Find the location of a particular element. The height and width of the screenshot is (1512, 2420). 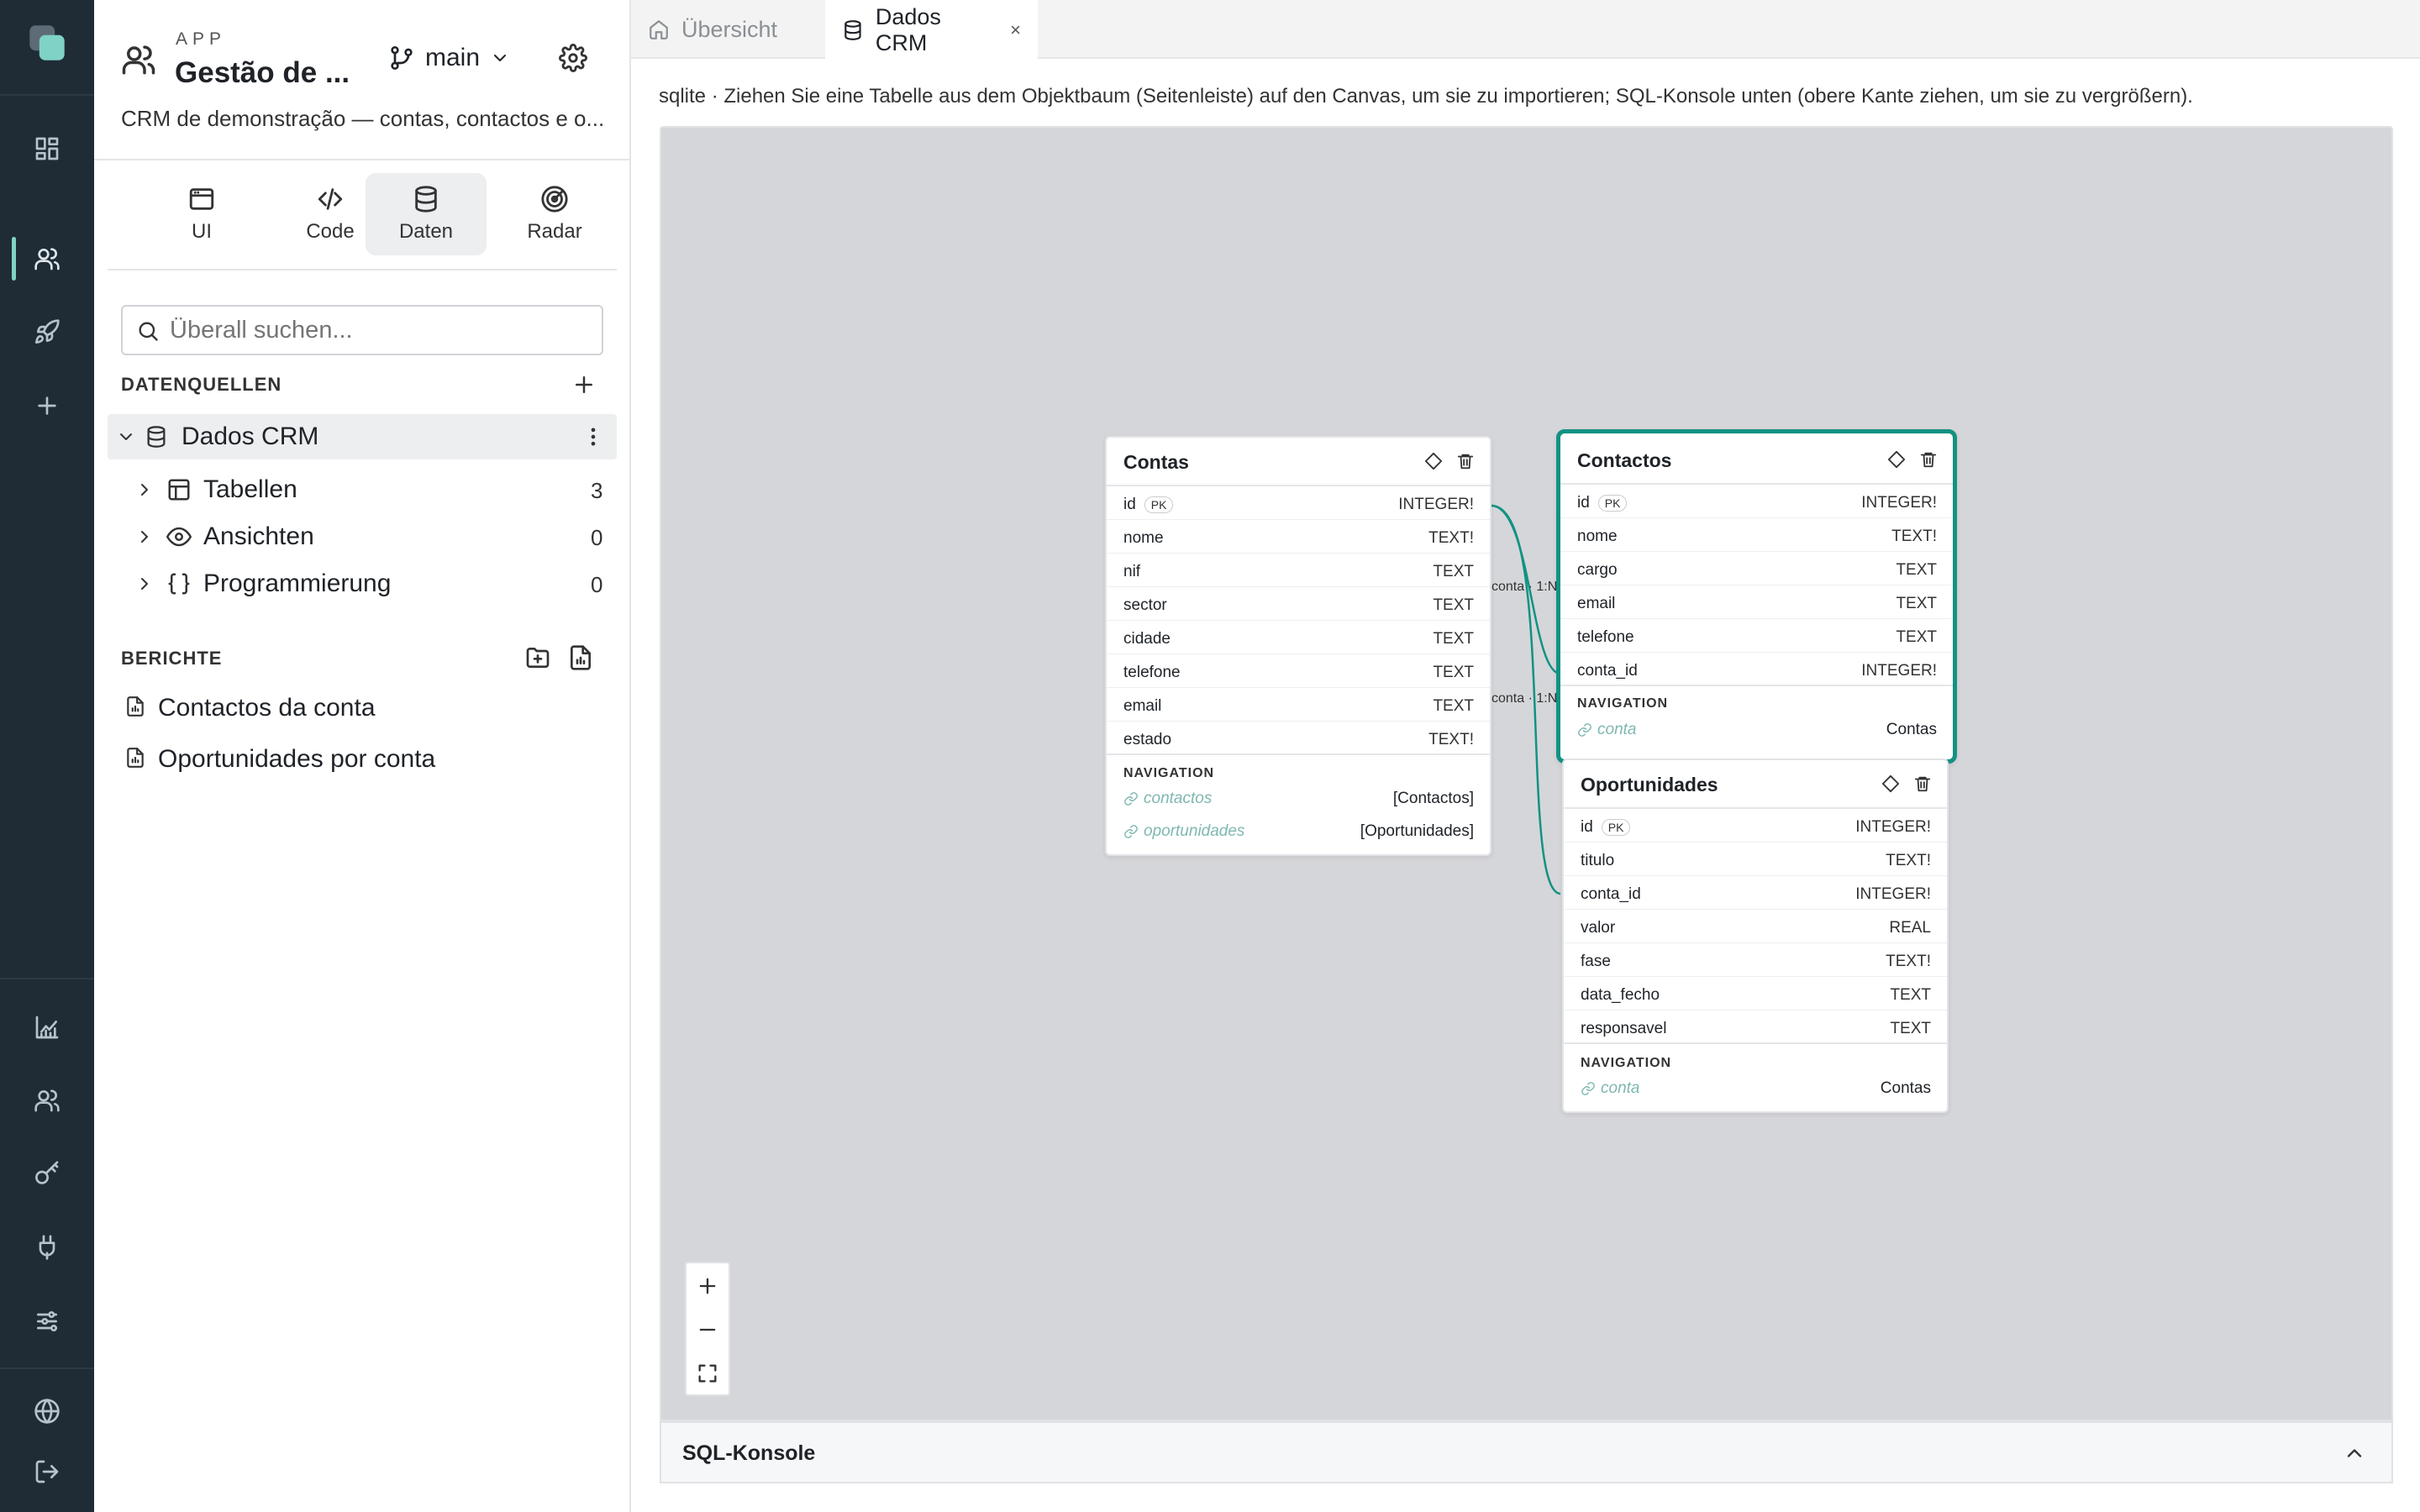

edge-label: conta · 1:N is located at coordinates (1525, 698).